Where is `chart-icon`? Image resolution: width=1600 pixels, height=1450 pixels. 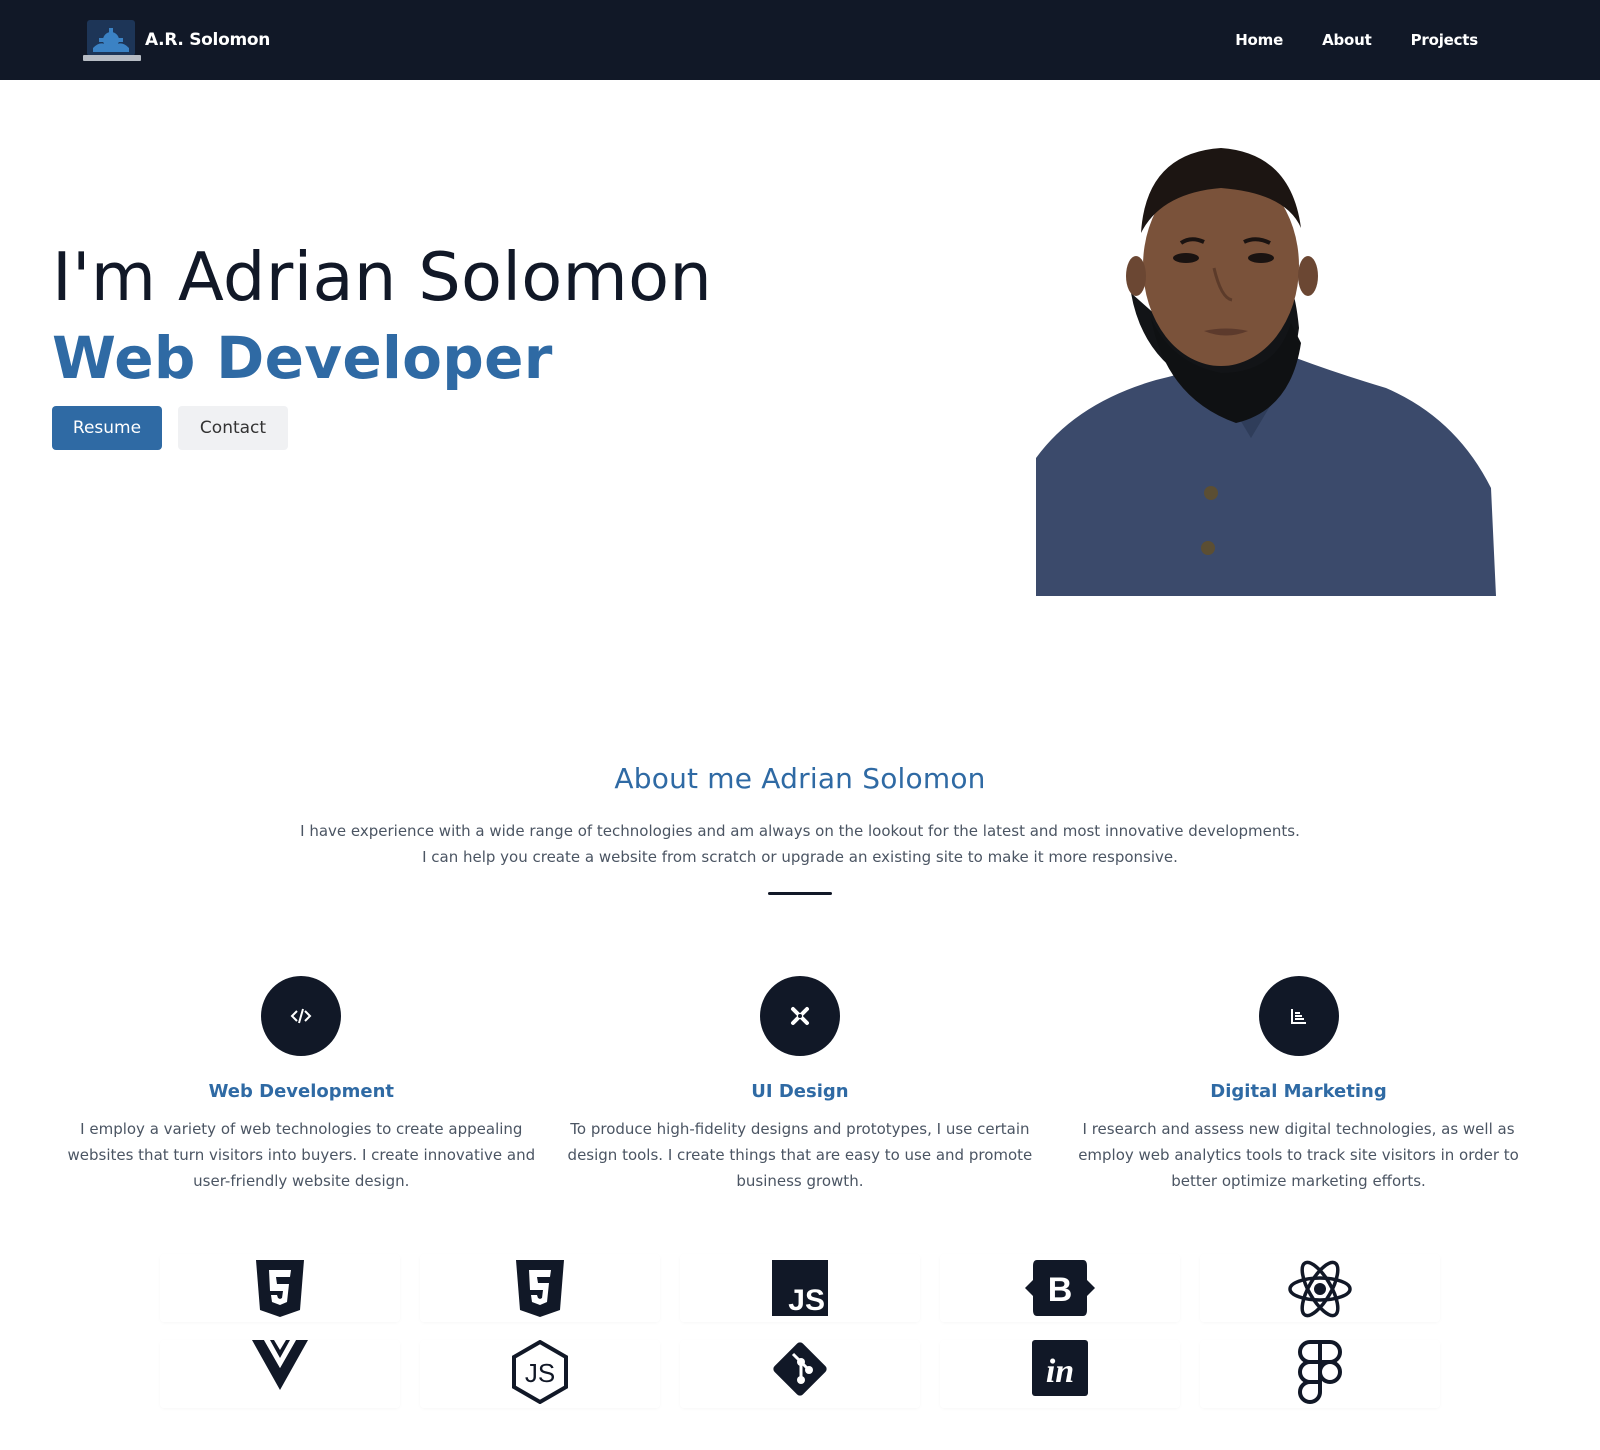
chart-icon is located at coordinates (1298, 1016).